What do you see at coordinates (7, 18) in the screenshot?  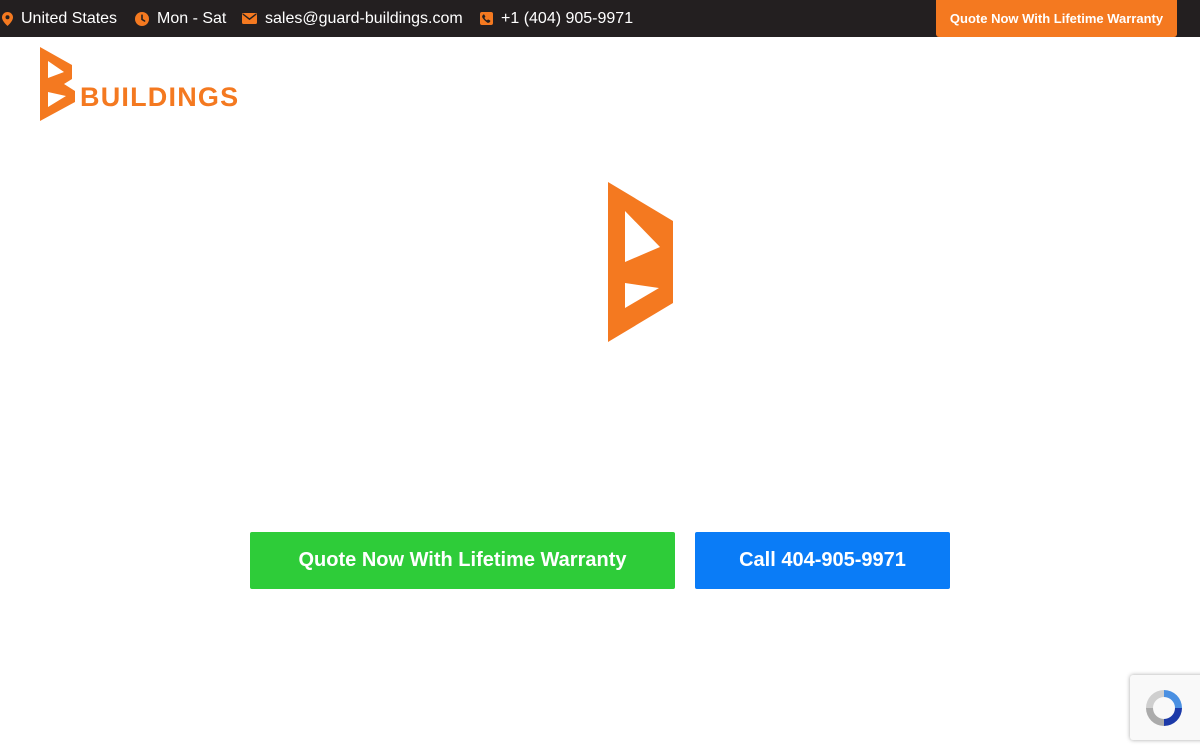 I see `map-pin-icon` at bounding box center [7, 18].